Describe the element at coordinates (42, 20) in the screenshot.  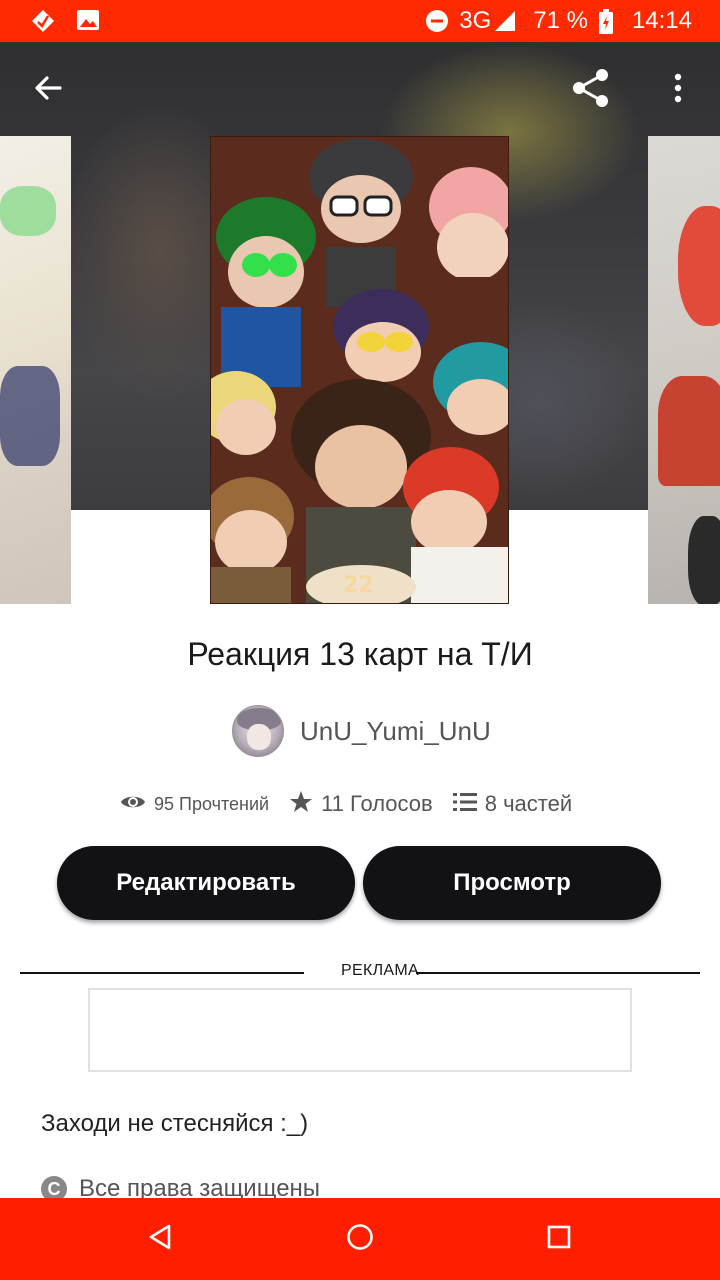
I see `notification-diamond-icon` at that location.